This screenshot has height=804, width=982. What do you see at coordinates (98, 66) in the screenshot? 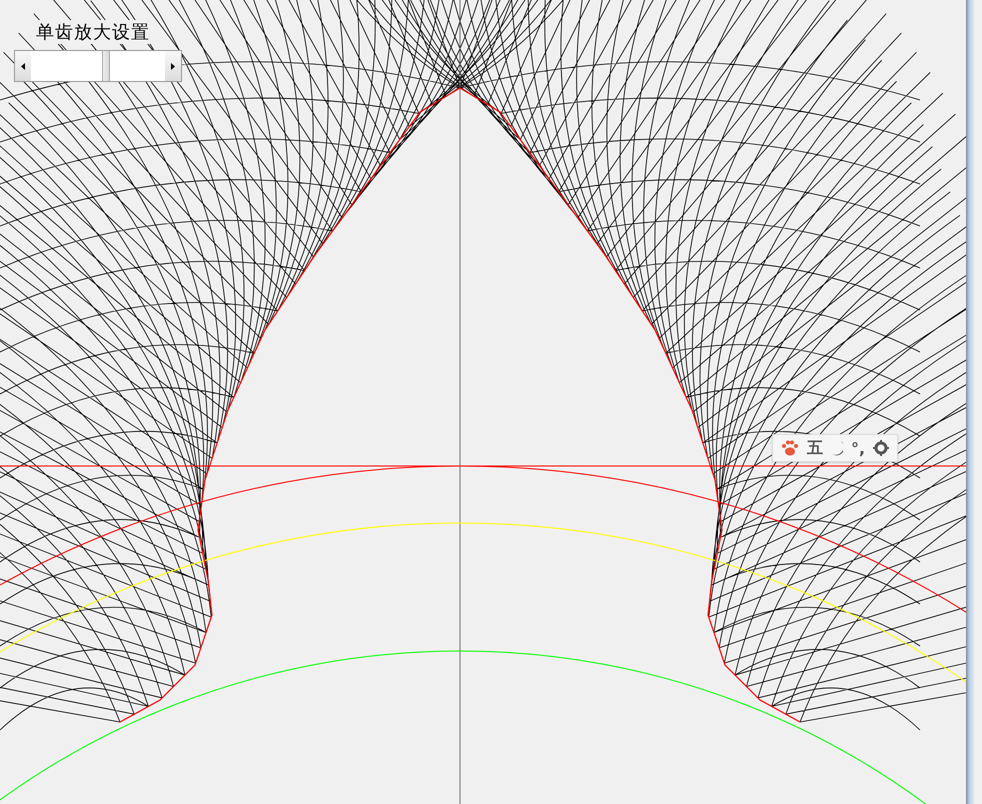
I see `zoom-scrollbar` at bounding box center [98, 66].